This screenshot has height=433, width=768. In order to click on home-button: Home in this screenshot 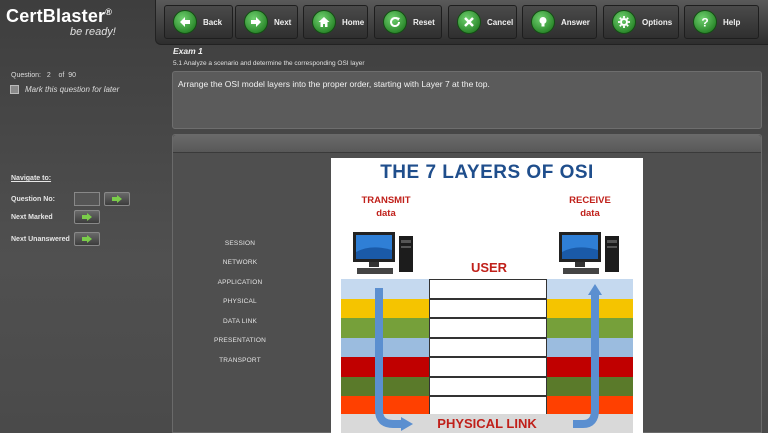, I will do `click(335, 22)`.